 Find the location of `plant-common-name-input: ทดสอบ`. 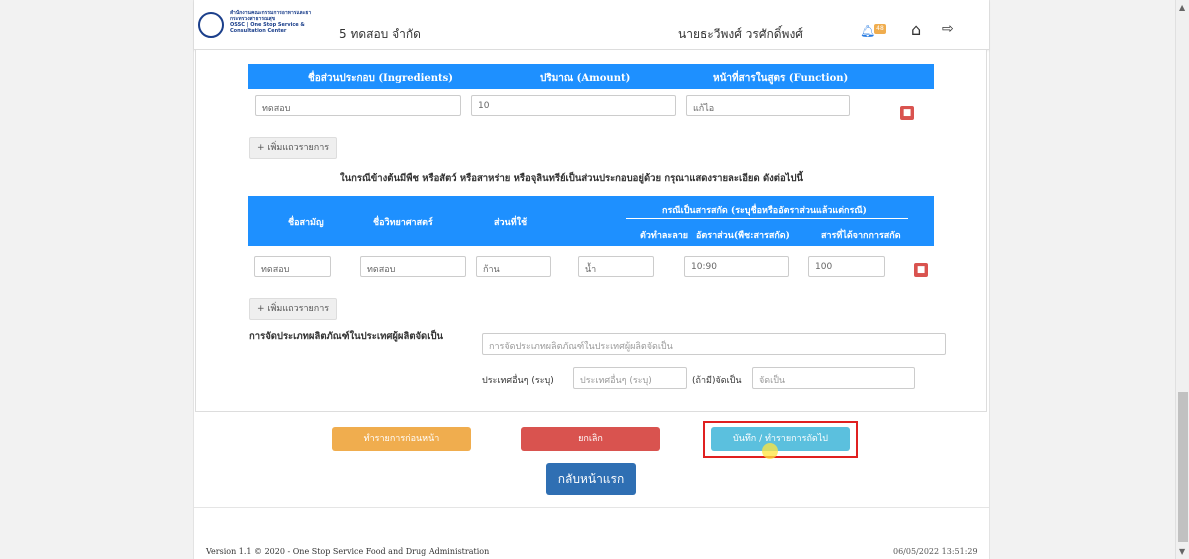

plant-common-name-input: ทดสอบ is located at coordinates (292, 266).